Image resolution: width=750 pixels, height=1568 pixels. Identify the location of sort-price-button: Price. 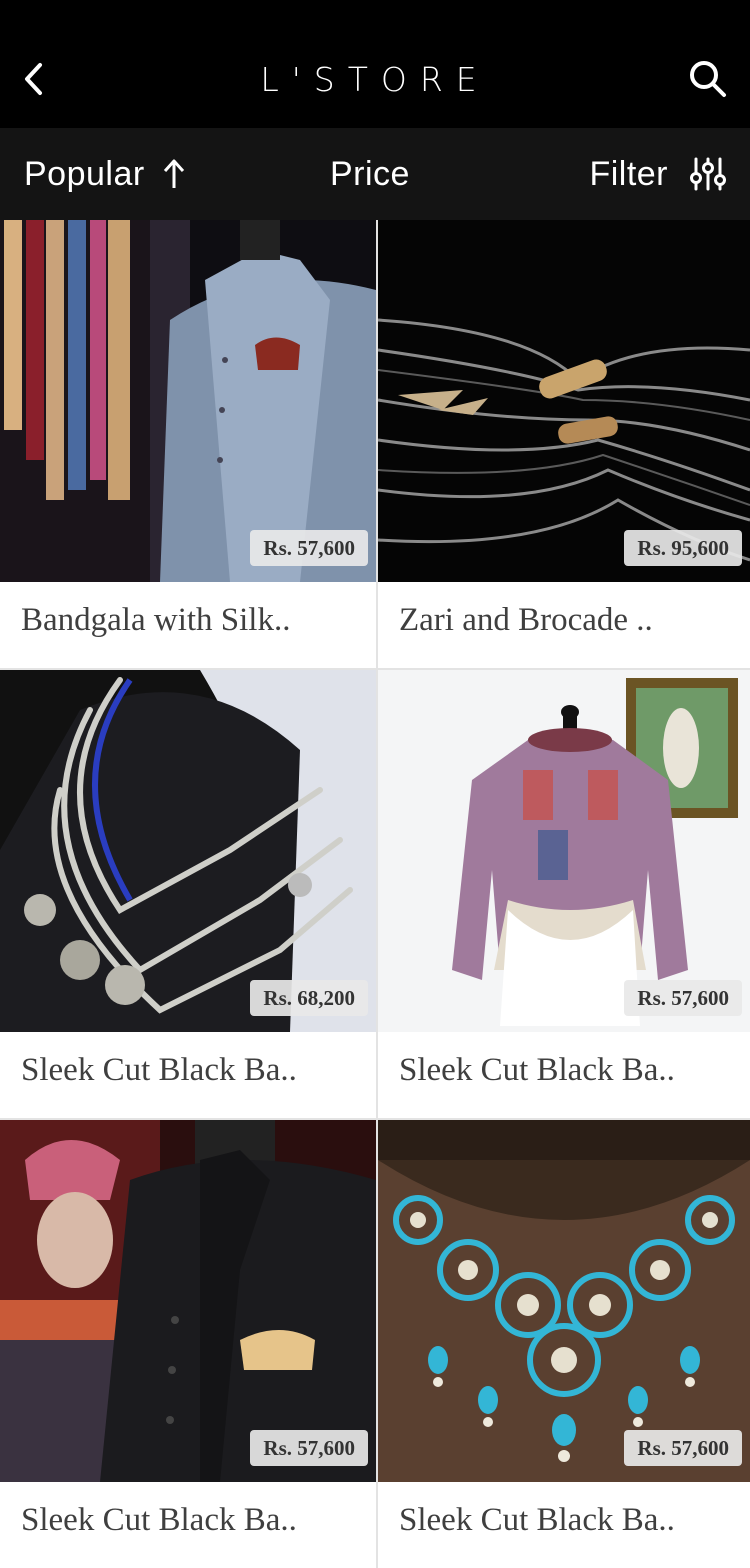
(370, 174).